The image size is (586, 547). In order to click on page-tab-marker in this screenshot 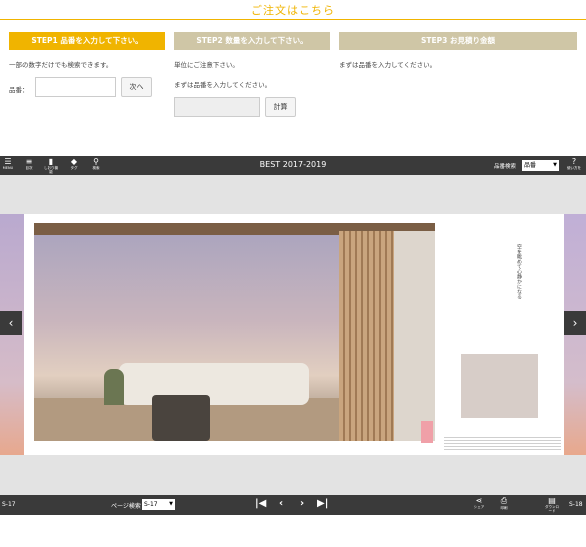, I will do `click(427, 432)`.